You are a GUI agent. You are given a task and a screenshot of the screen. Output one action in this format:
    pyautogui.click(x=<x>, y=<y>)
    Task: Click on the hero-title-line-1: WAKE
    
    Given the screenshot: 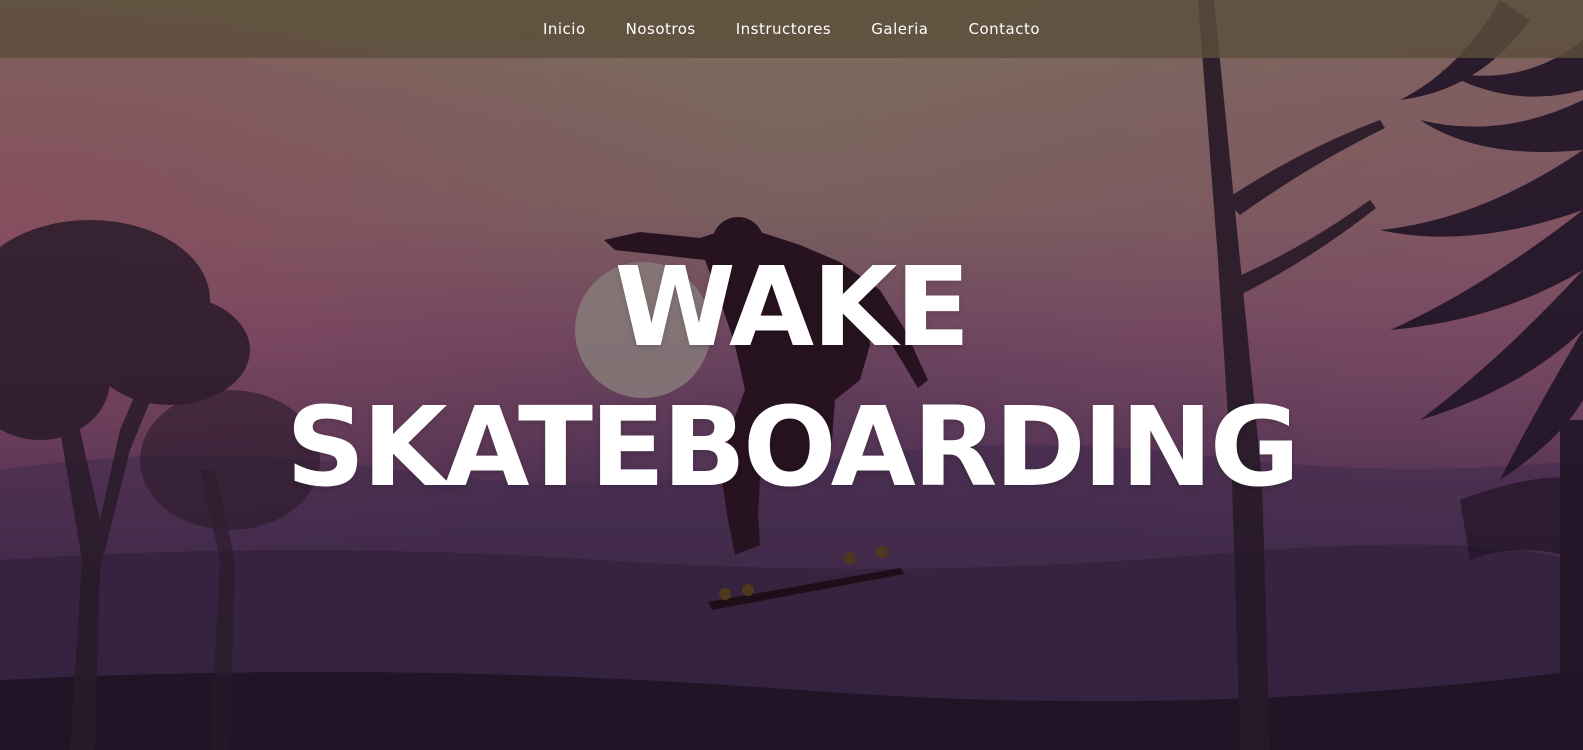 What is the action you would take?
    pyautogui.click(x=792, y=307)
    